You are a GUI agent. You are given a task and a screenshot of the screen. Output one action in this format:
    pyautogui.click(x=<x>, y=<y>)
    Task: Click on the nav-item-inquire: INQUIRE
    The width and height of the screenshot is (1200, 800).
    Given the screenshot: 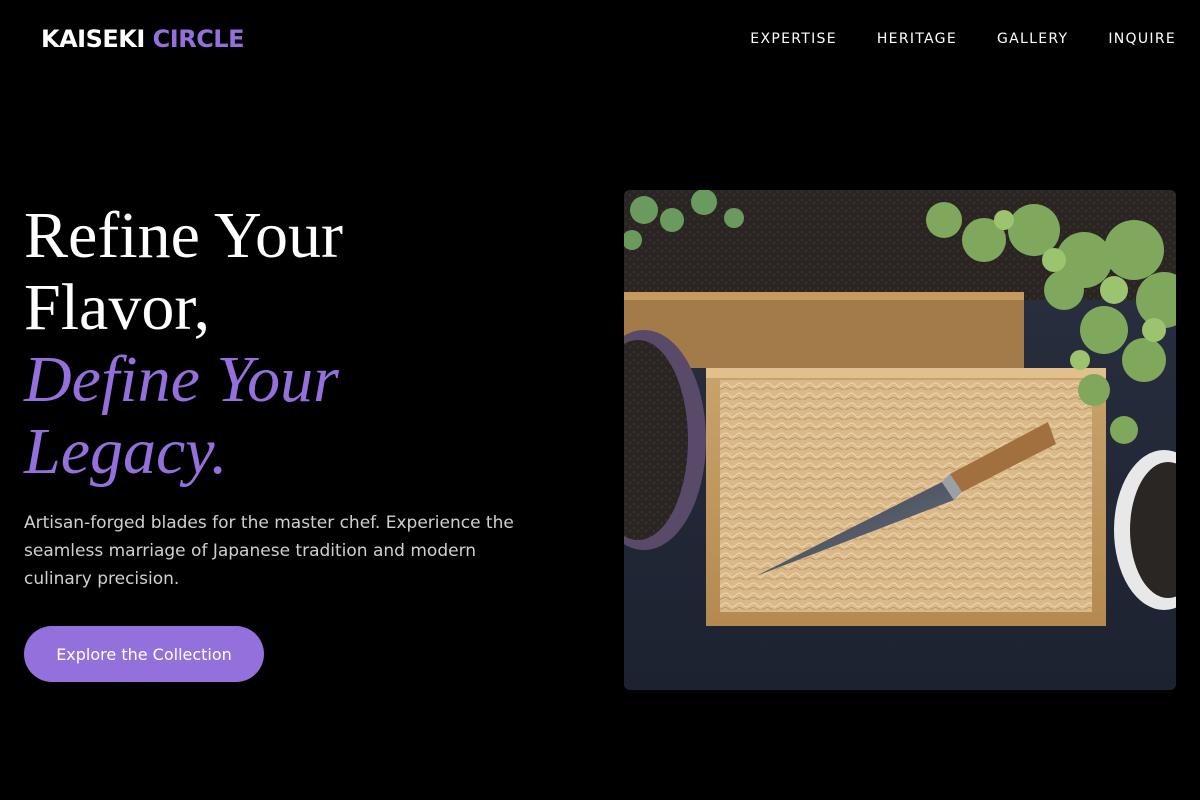 What is the action you would take?
    pyautogui.click(x=1142, y=39)
    